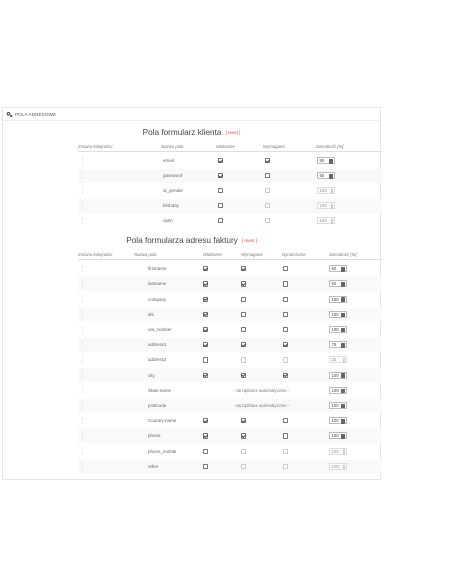  Describe the element at coordinates (338, 345) in the screenshot. I see `width-input: 75` at that location.